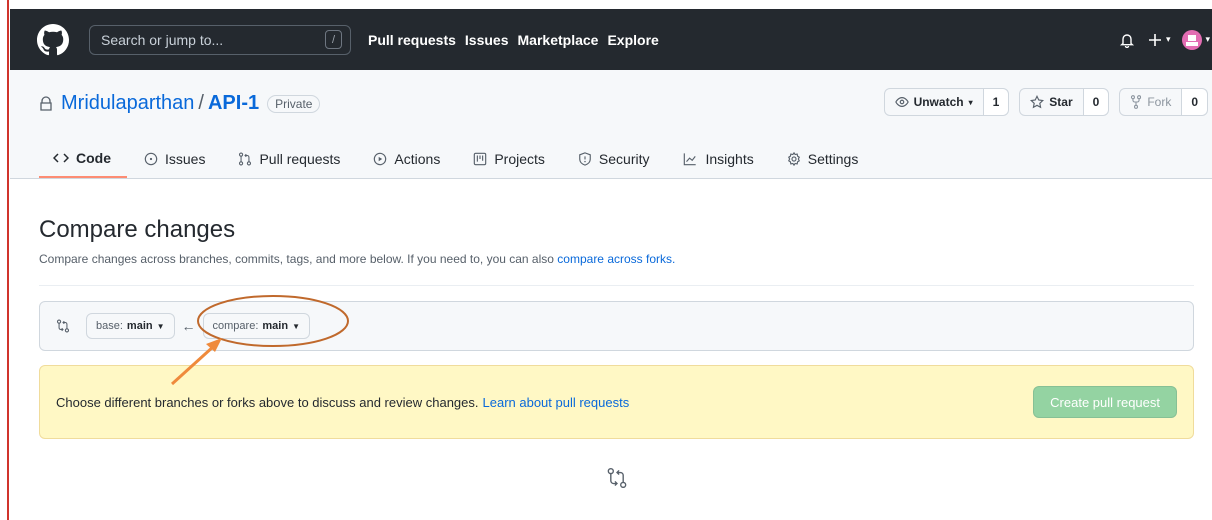 The image size is (1212, 520). Describe the element at coordinates (833, 159) in the screenshot. I see `tab-settings-label: Settings` at that location.